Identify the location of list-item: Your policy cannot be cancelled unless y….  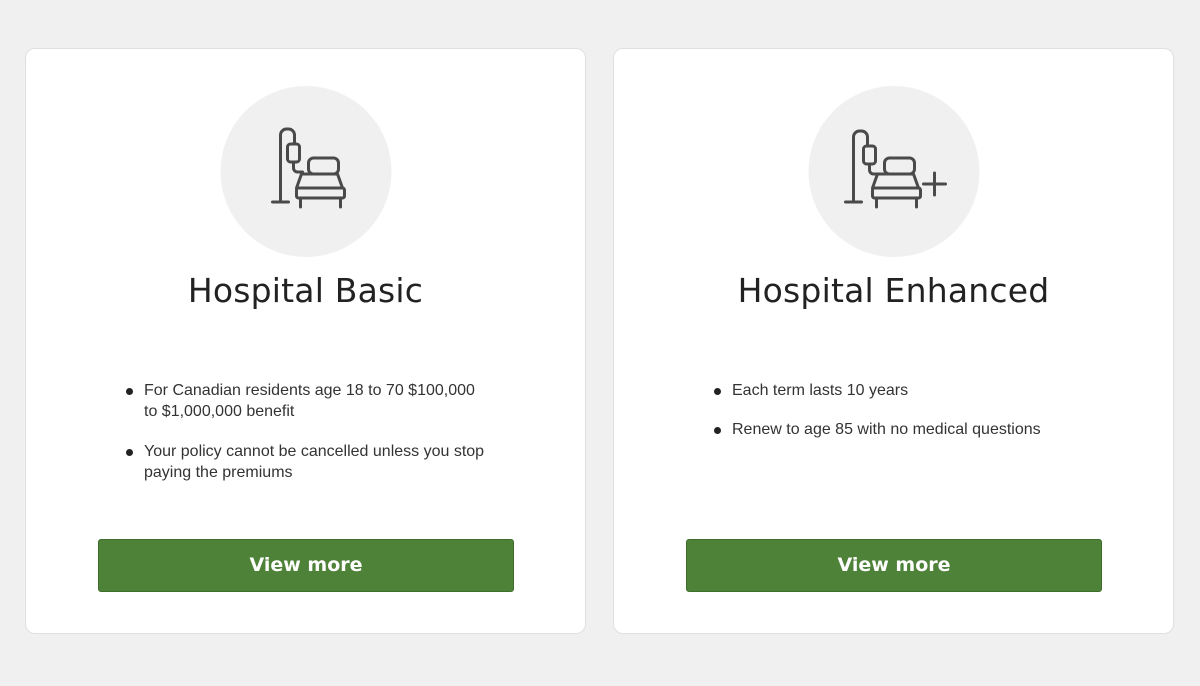
(306, 462).